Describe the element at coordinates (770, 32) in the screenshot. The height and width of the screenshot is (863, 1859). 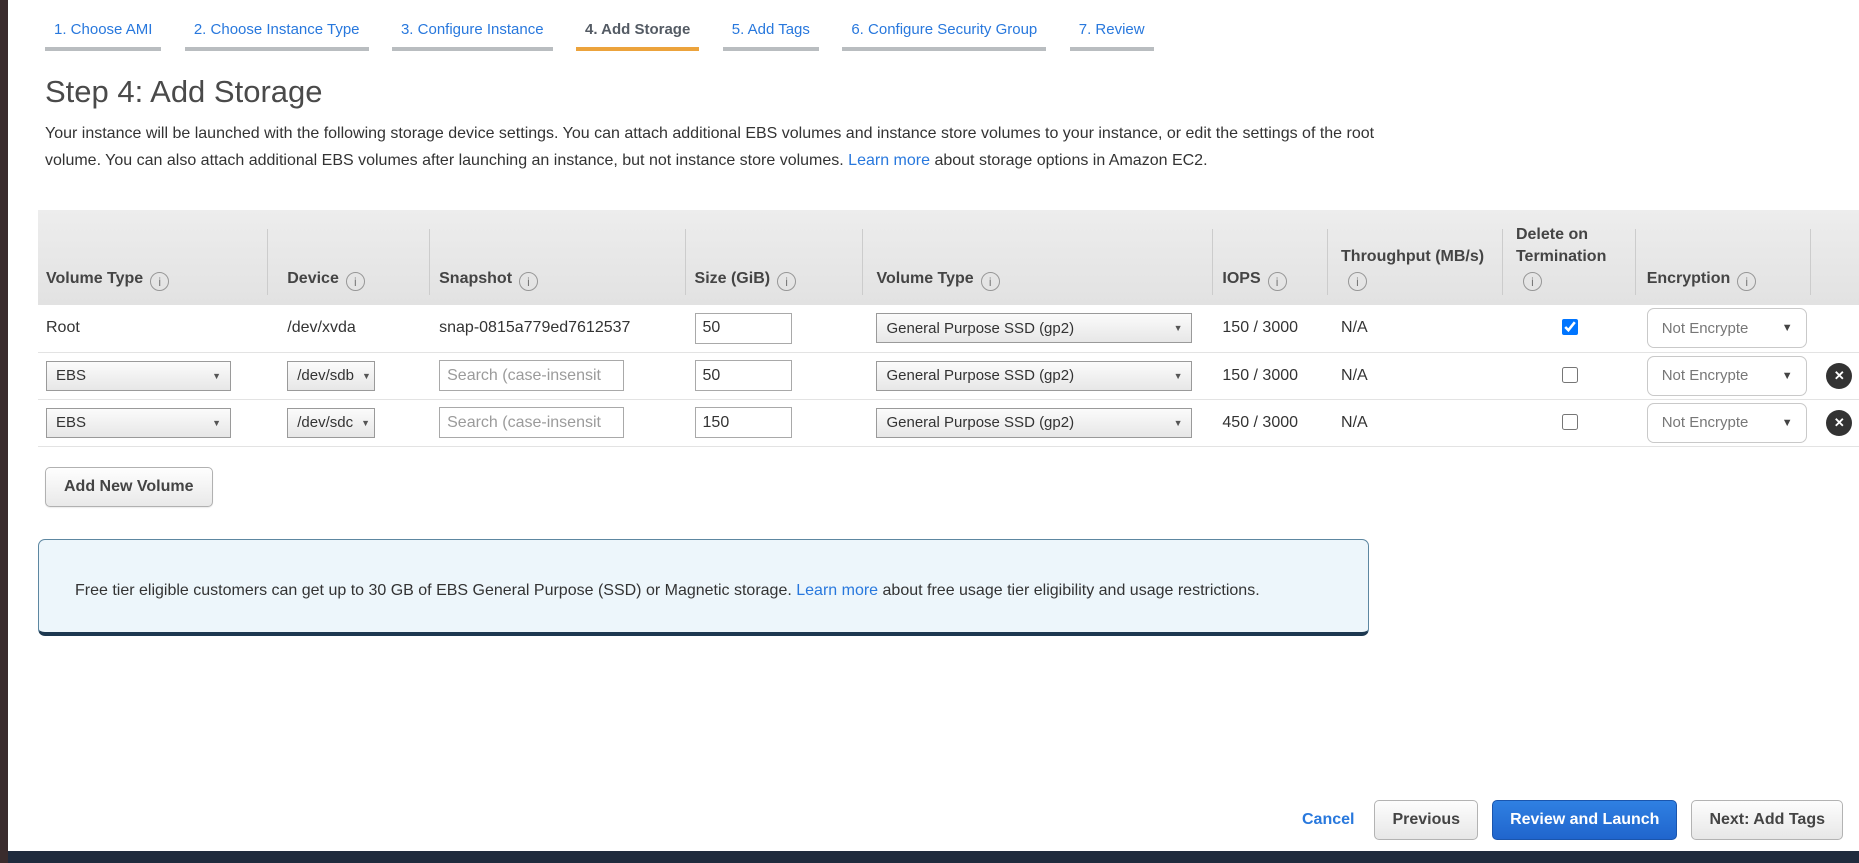
I see `tab-add-tags: 5. Add Tags` at that location.